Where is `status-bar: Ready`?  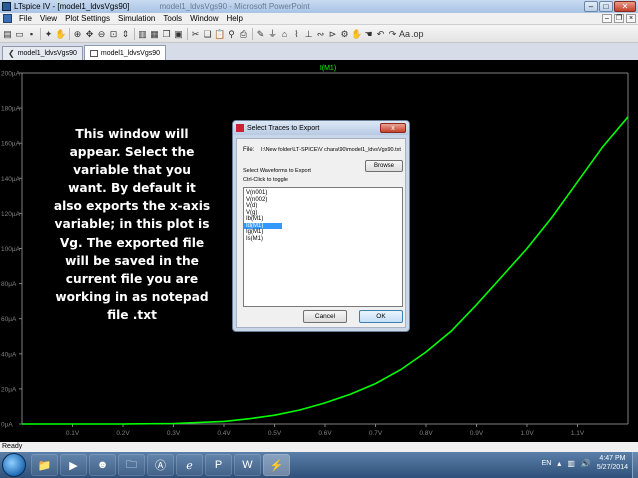
status-bar: Ready is located at coordinates (319, 447).